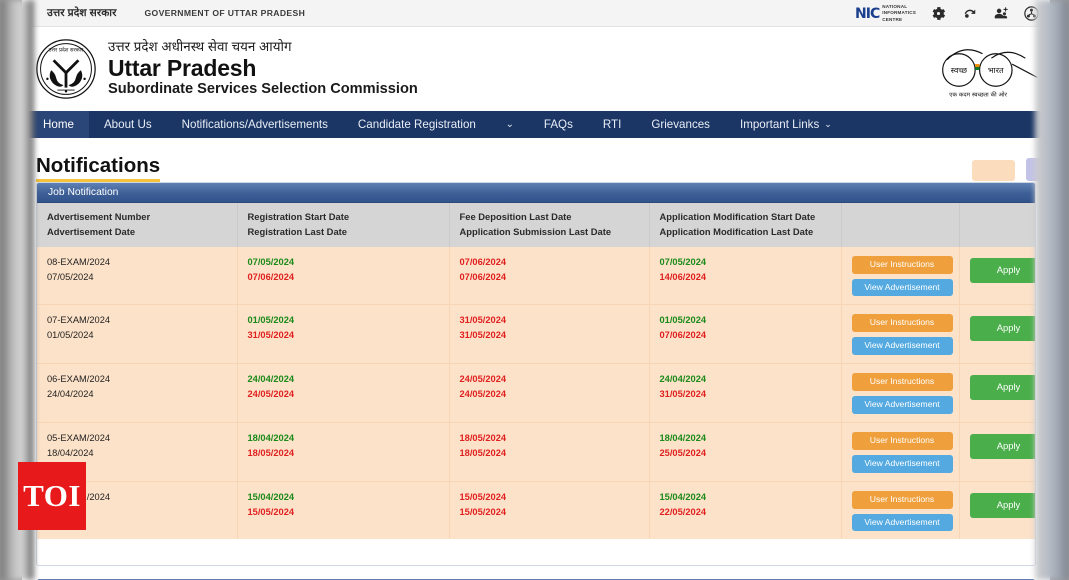  What do you see at coordinates (343, 510) in the screenshot?
I see `cell-registration: 15/04/2024 15/05/2024` at bounding box center [343, 510].